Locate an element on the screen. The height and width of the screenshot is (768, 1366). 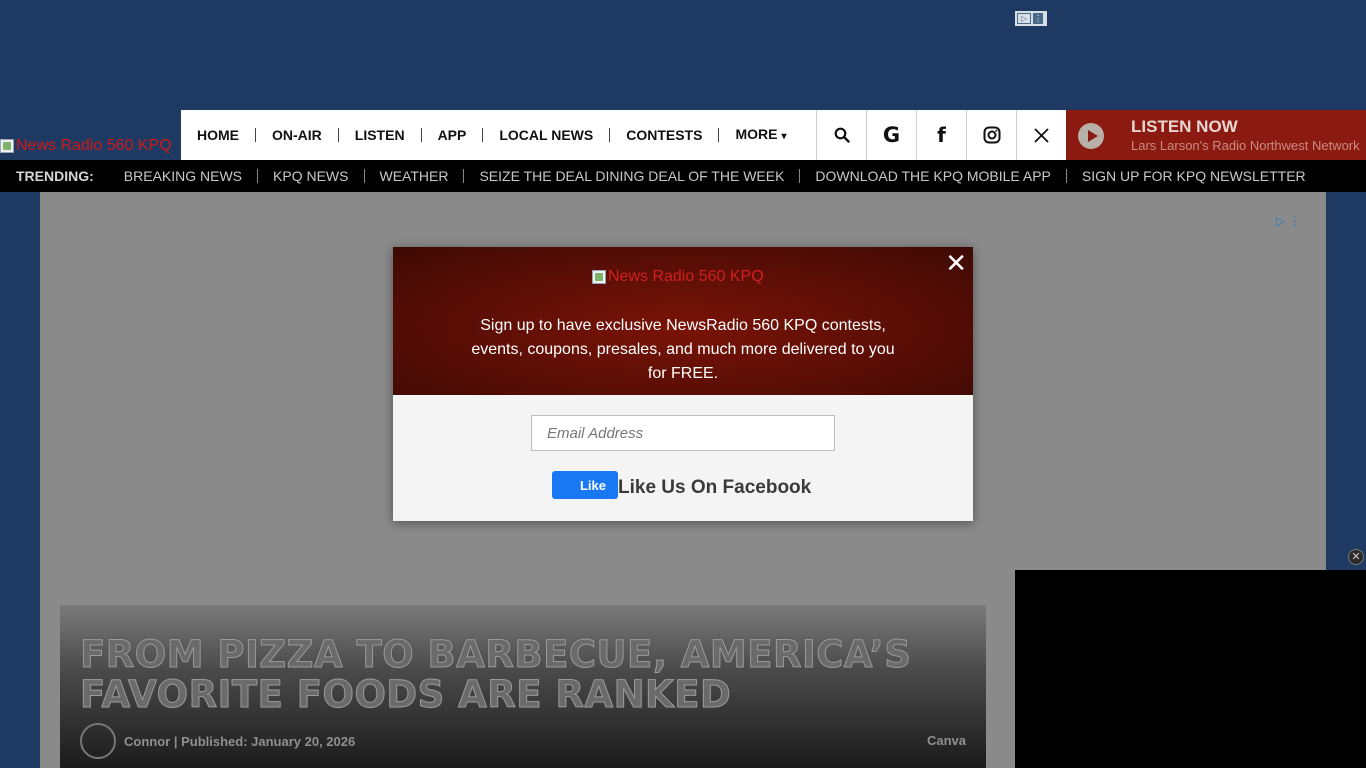
author-name: Connor is located at coordinates (147, 741).